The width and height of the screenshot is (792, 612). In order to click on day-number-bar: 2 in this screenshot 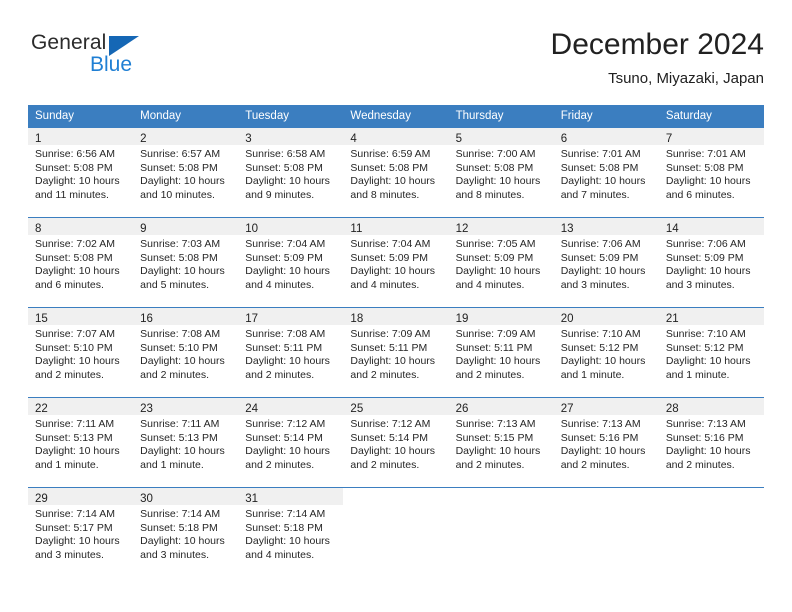, I will do `click(186, 136)`.